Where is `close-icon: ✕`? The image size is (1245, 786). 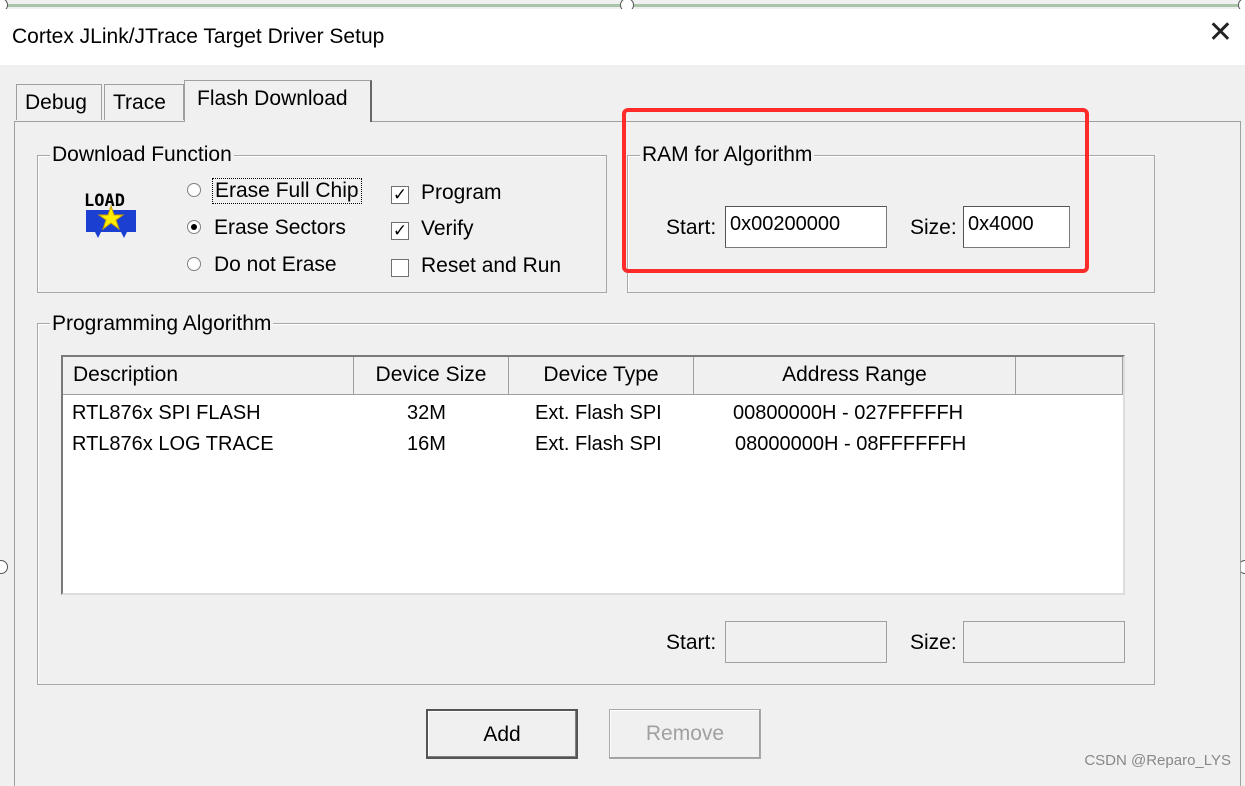
close-icon: ✕ is located at coordinates (1220, 33).